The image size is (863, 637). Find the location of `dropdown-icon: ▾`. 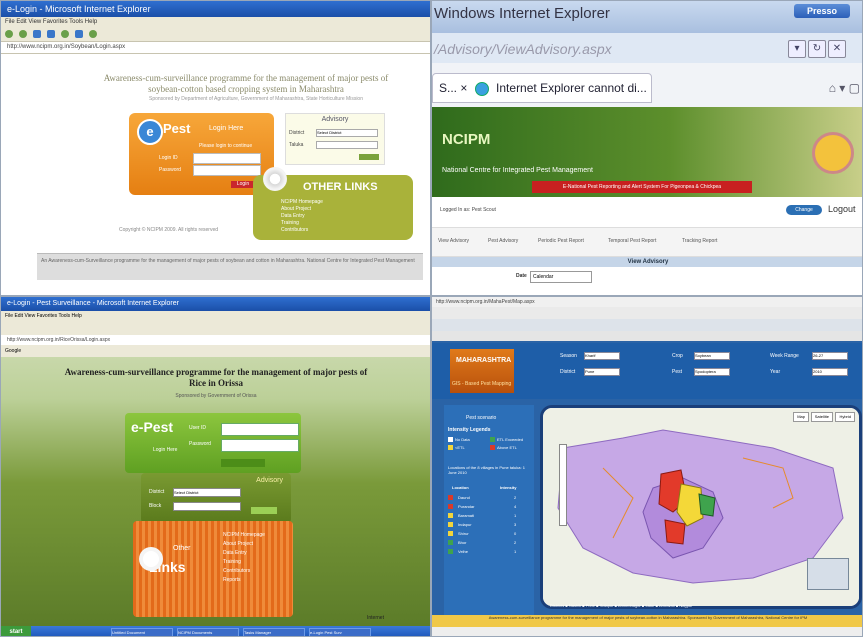

dropdown-icon: ▾ is located at coordinates (797, 49).